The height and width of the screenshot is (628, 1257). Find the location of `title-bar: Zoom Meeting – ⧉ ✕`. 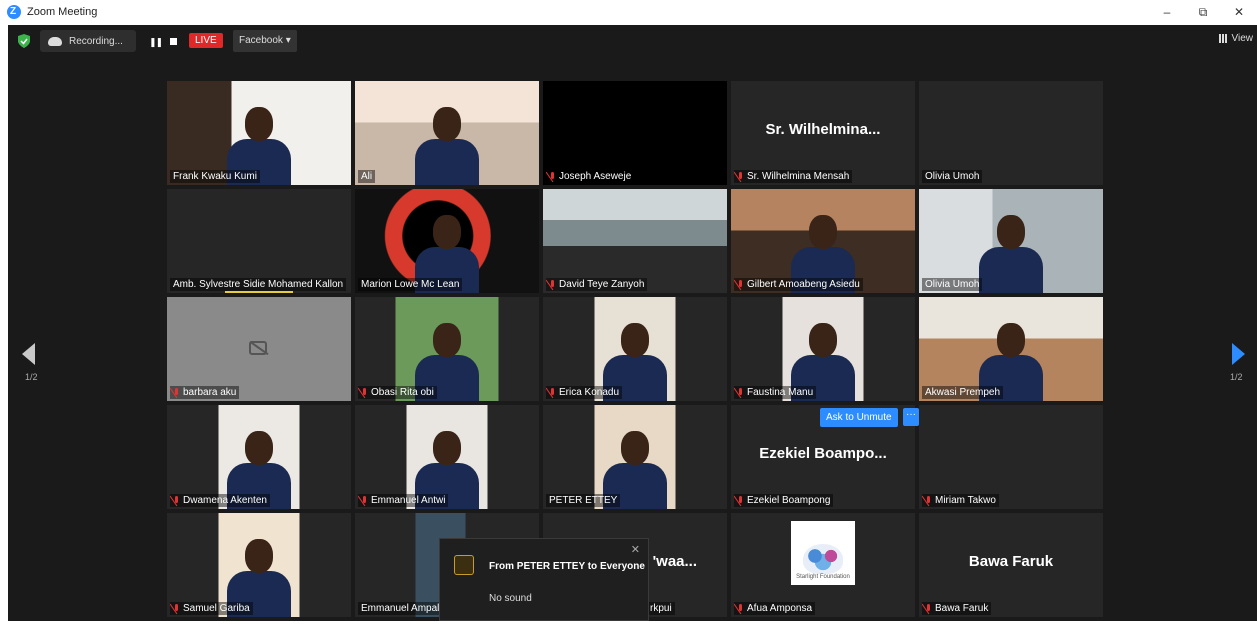

title-bar: Zoom Meeting – ⧉ ✕ is located at coordinates (628, 12).